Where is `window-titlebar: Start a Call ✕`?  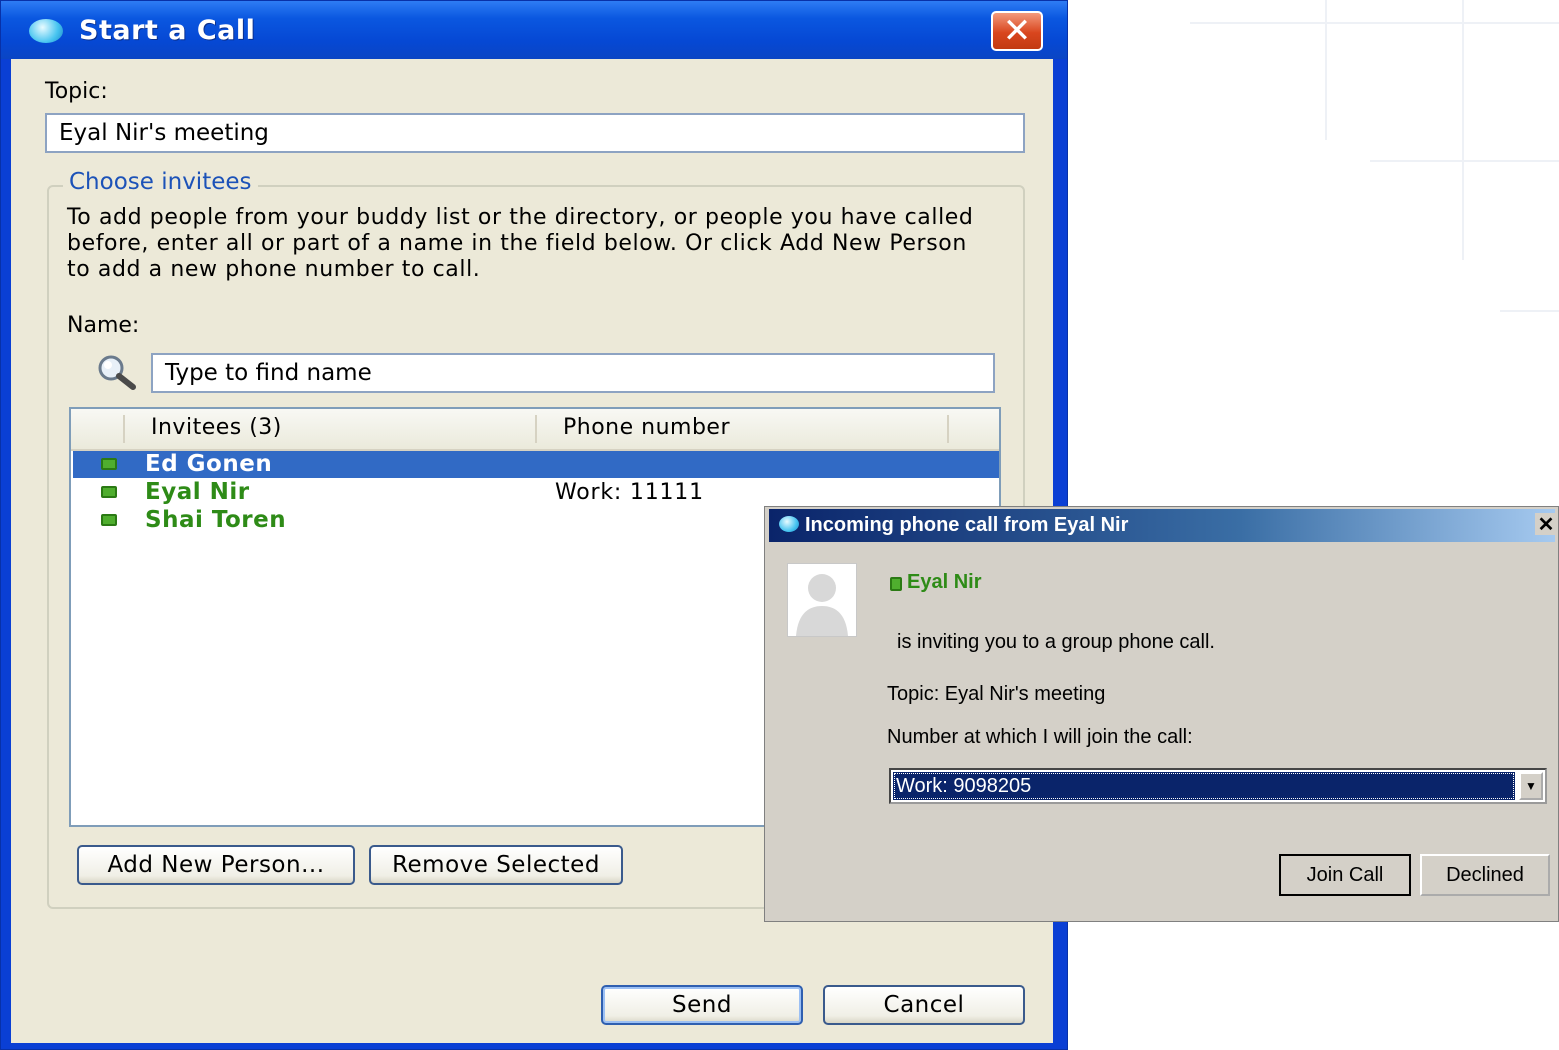 window-titlebar: Start a Call ✕ is located at coordinates (534, 30).